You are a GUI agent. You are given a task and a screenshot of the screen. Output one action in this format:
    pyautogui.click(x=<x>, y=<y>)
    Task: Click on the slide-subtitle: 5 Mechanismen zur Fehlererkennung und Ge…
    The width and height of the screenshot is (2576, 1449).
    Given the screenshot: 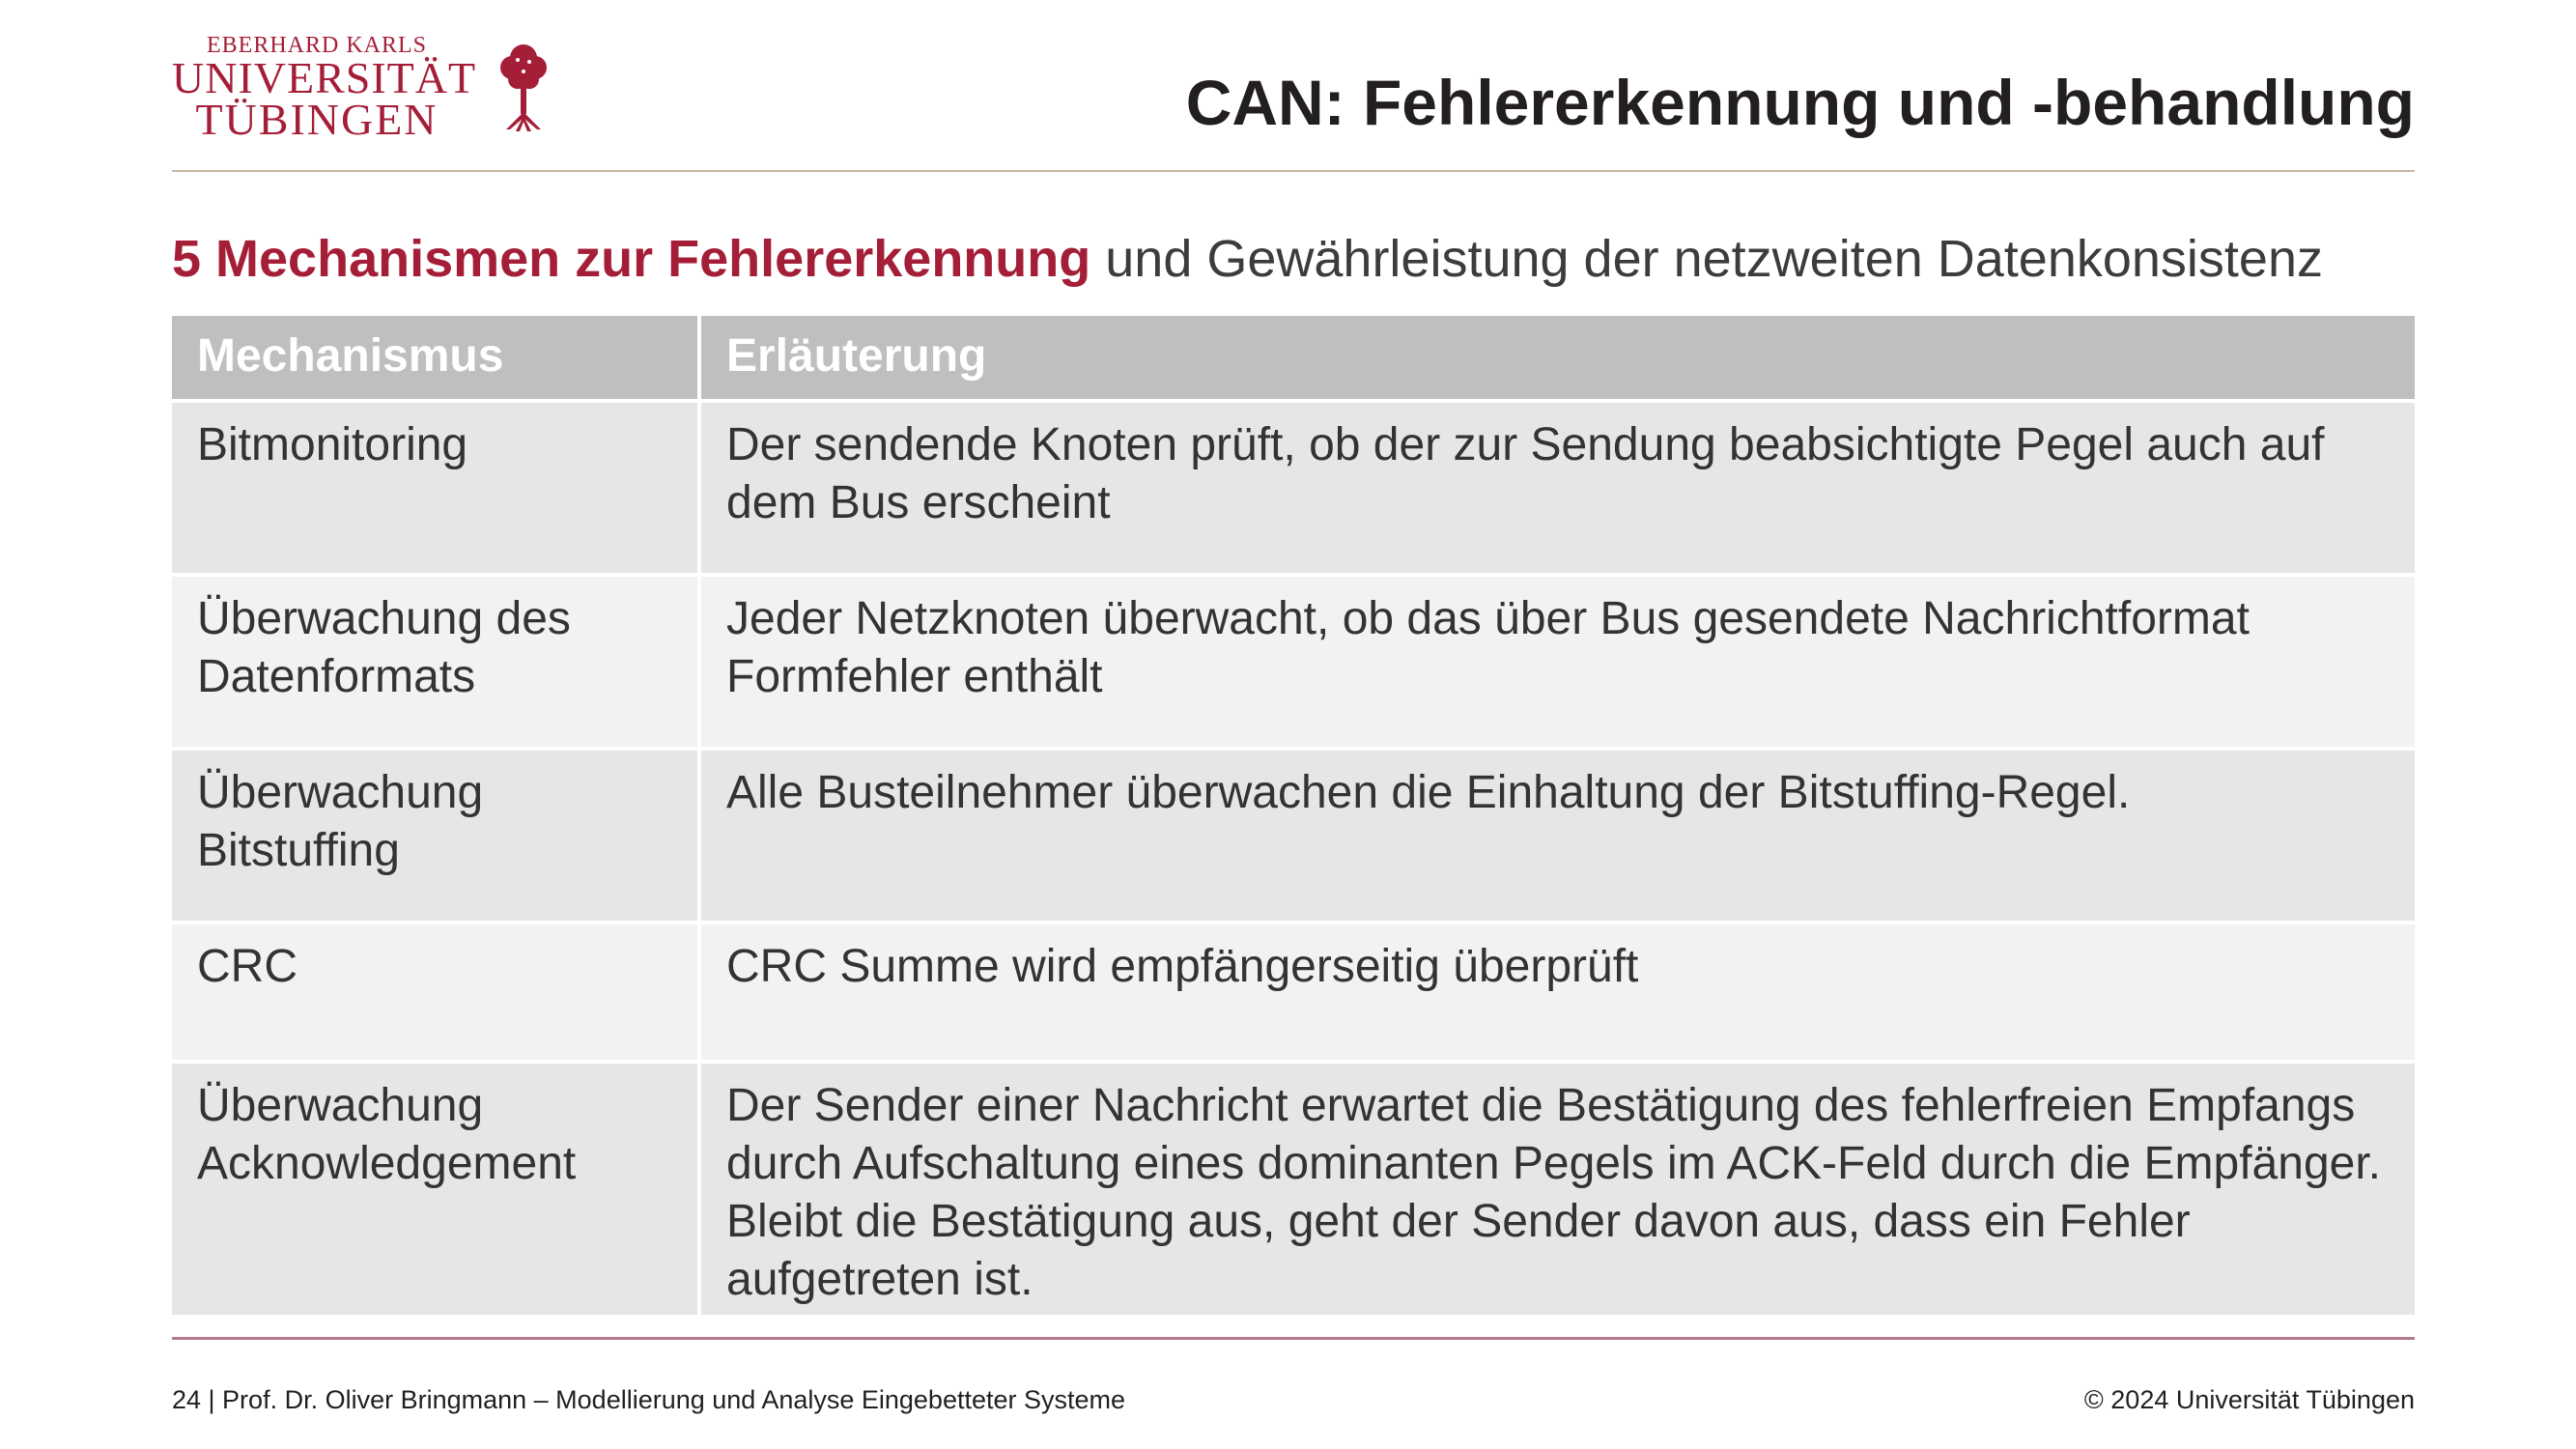 What is the action you would take?
    pyautogui.click(x=1247, y=259)
    